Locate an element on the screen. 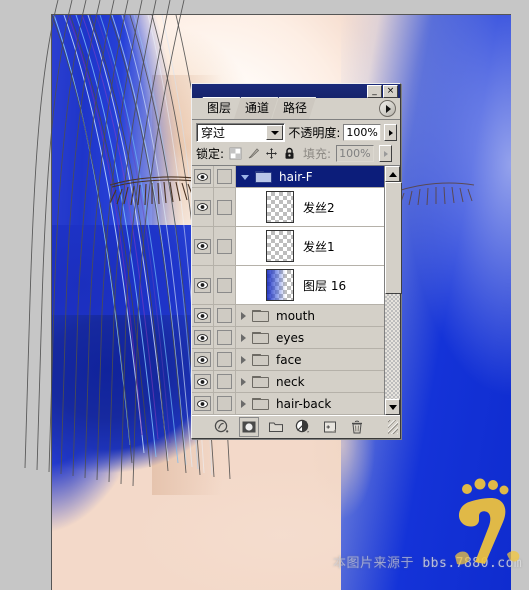 This screenshot has width=529, height=590. fill-spinner is located at coordinates (386, 153).